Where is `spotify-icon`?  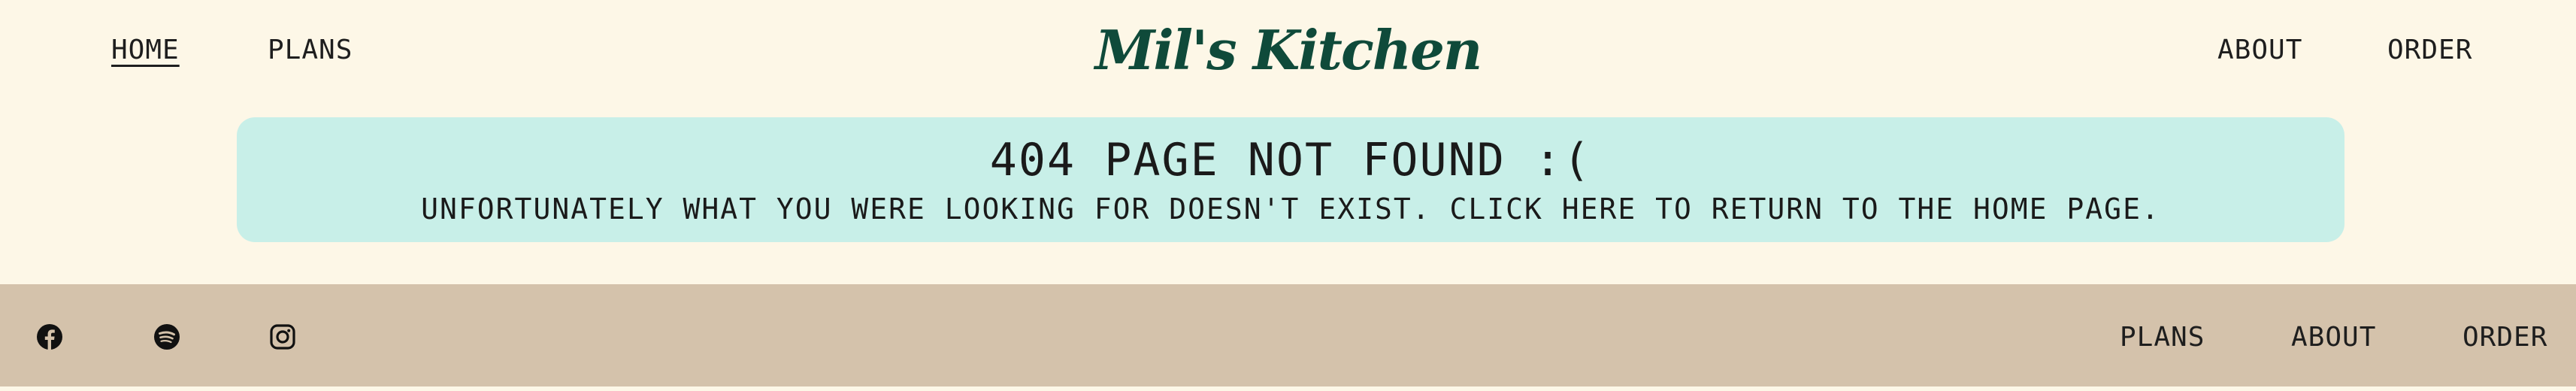 spotify-icon is located at coordinates (166, 336).